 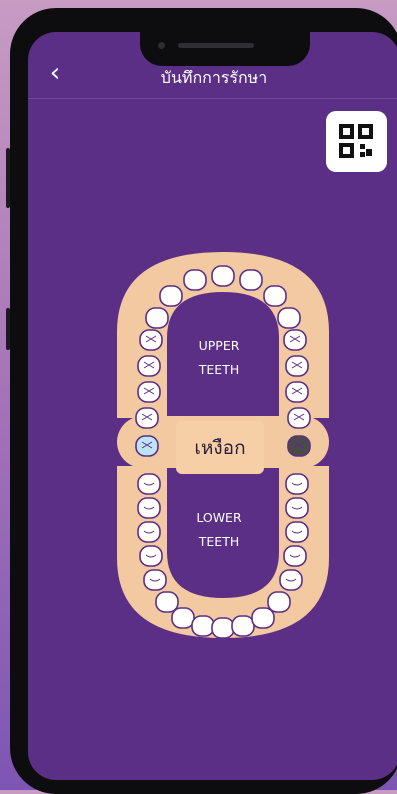 I want to click on qr-code-icon, so click(x=356, y=141).